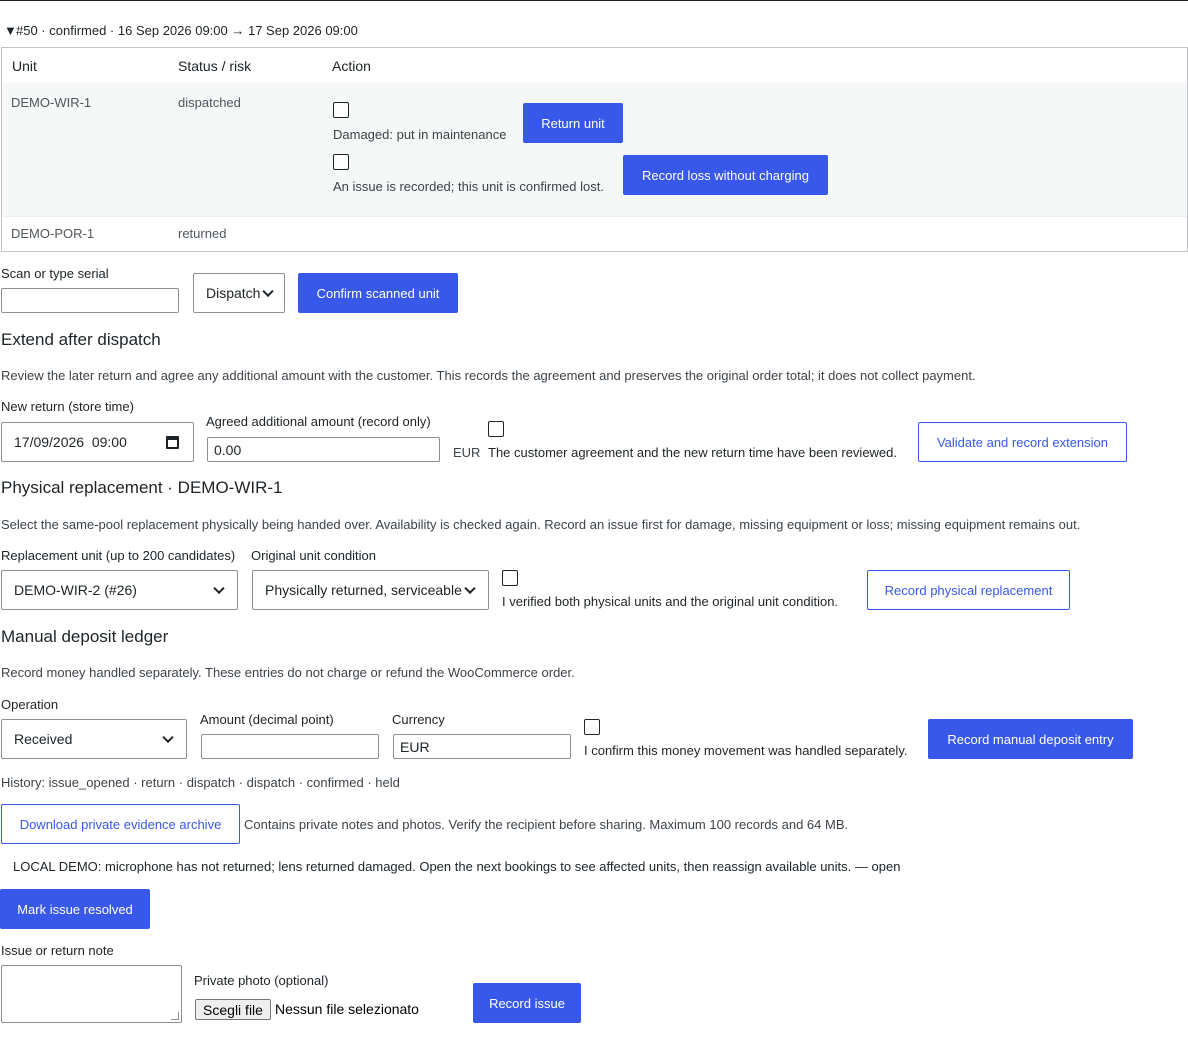 The width and height of the screenshot is (1188, 1051). What do you see at coordinates (120, 824) in the screenshot?
I see `download-evidence-button: Download private evidence archive` at bounding box center [120, 824].